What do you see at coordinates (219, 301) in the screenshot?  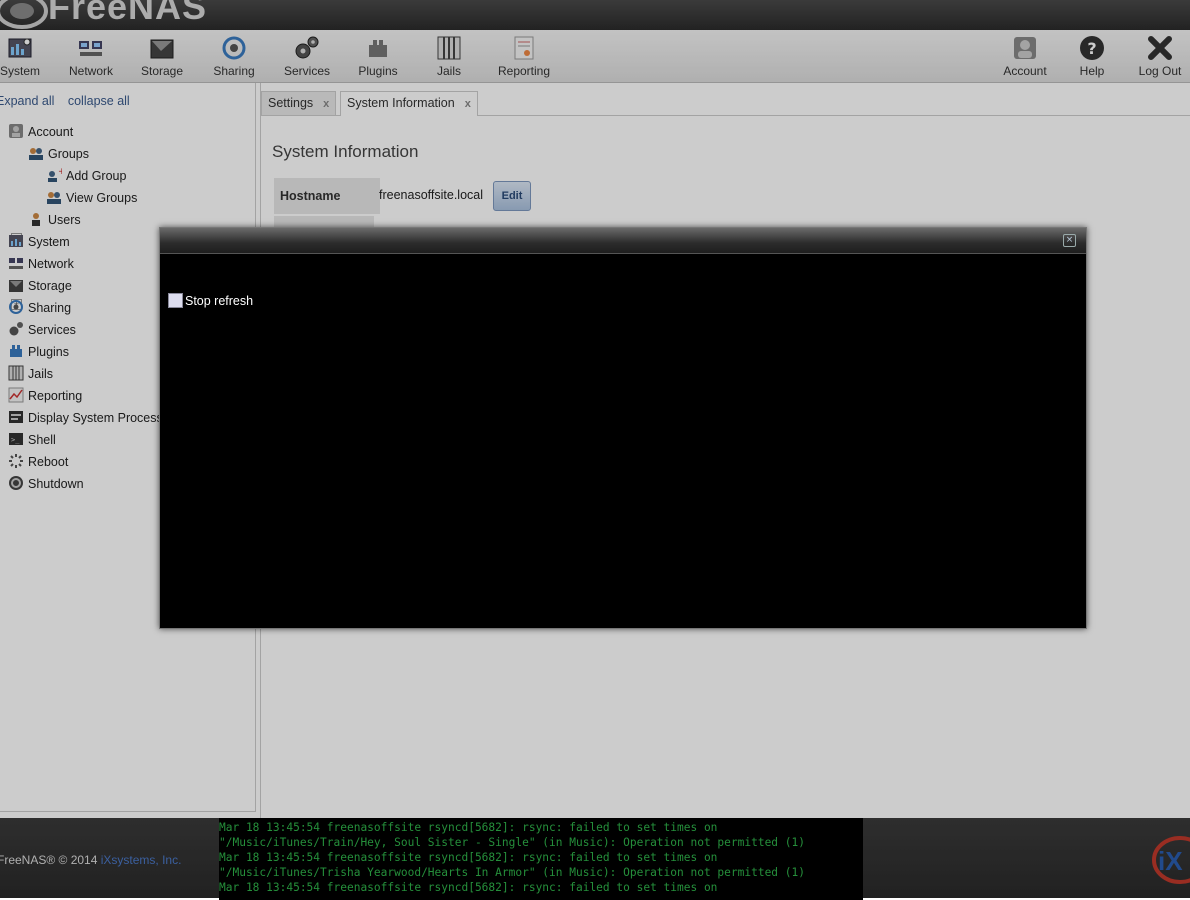 I see `stop-refresh-label: Stop refresh` at bounding box center [219, 301].